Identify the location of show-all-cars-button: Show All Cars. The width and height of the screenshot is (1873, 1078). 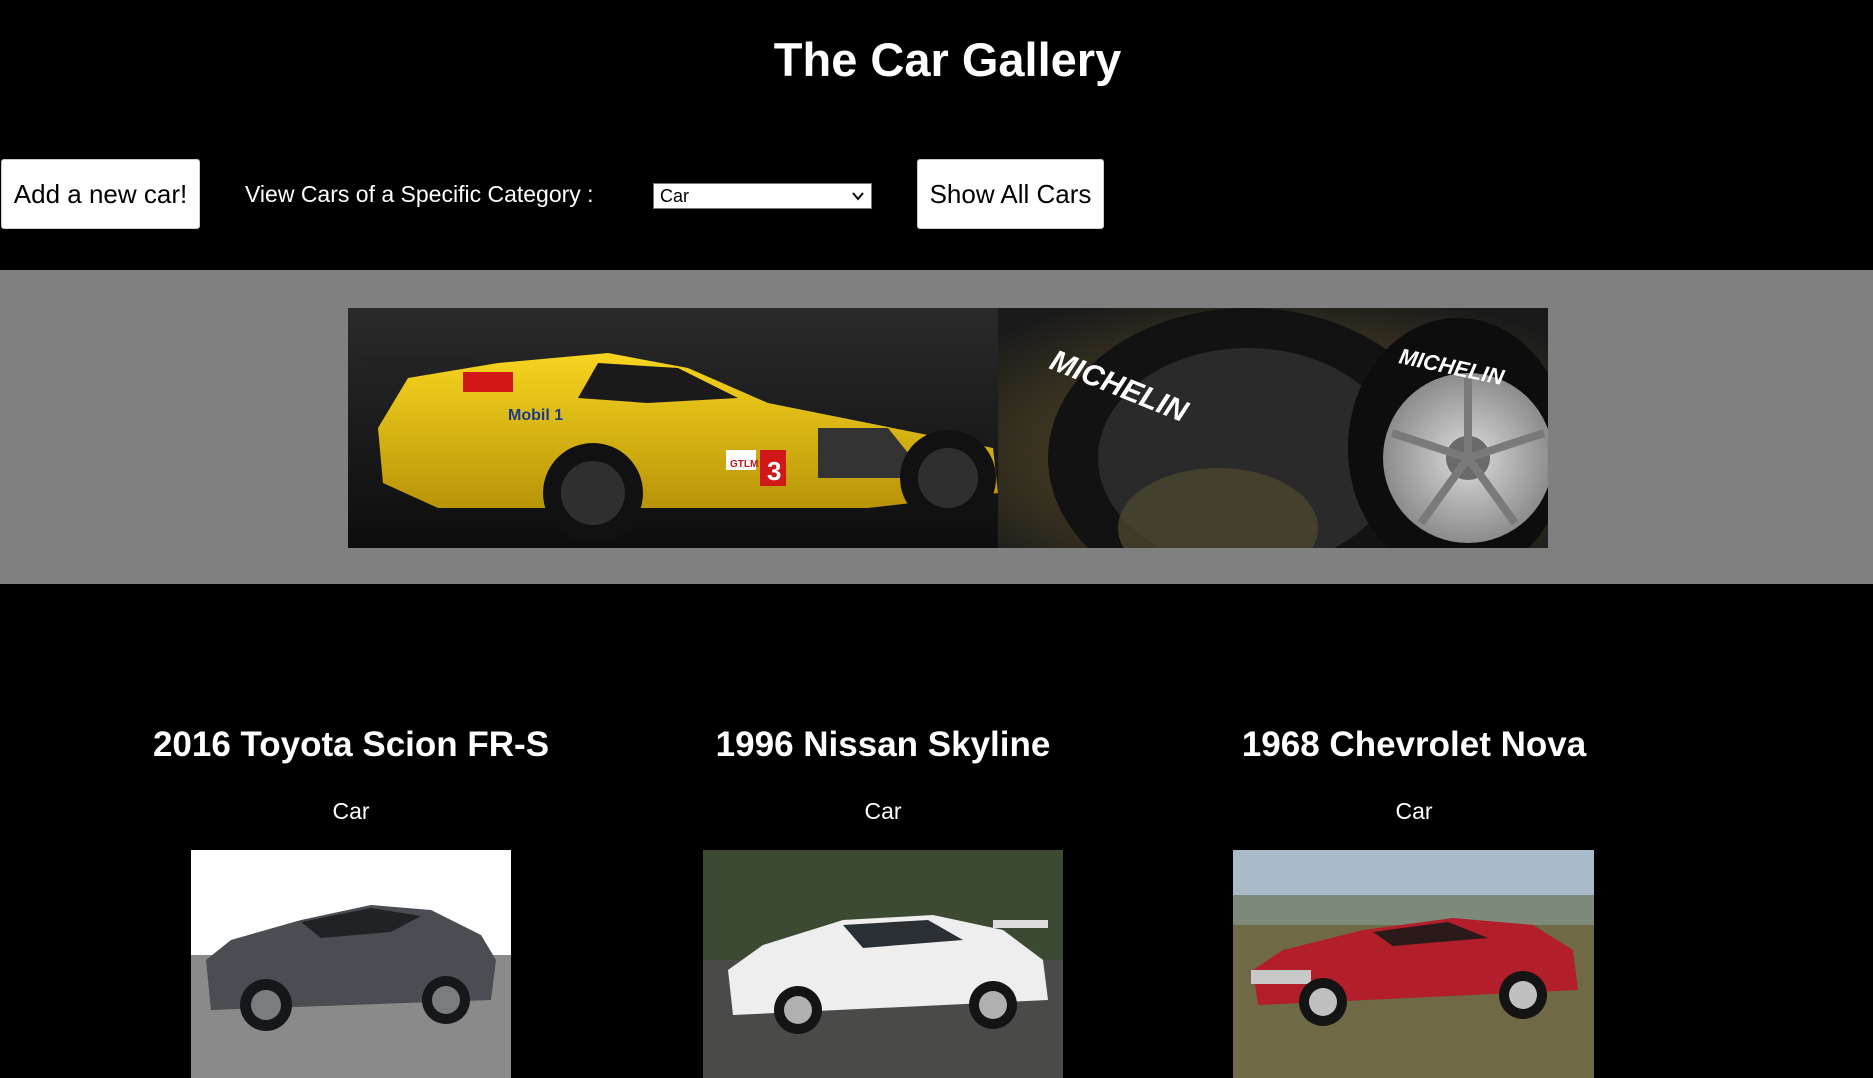
(1010, 194).